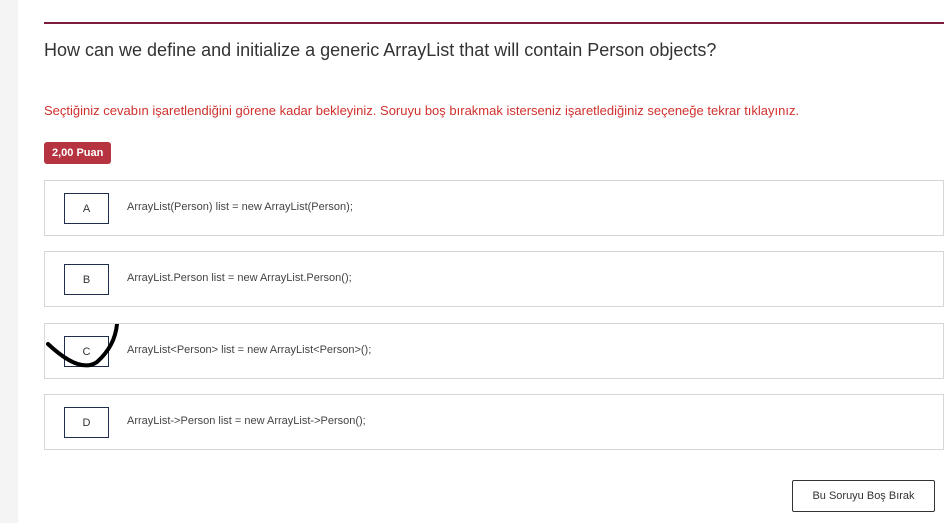 The width and height of the screenshot is (944, 523). Describe the element at coordinates (78, 153) in the screenshot. I see `points-badge: 2,00 Puan` at that location.